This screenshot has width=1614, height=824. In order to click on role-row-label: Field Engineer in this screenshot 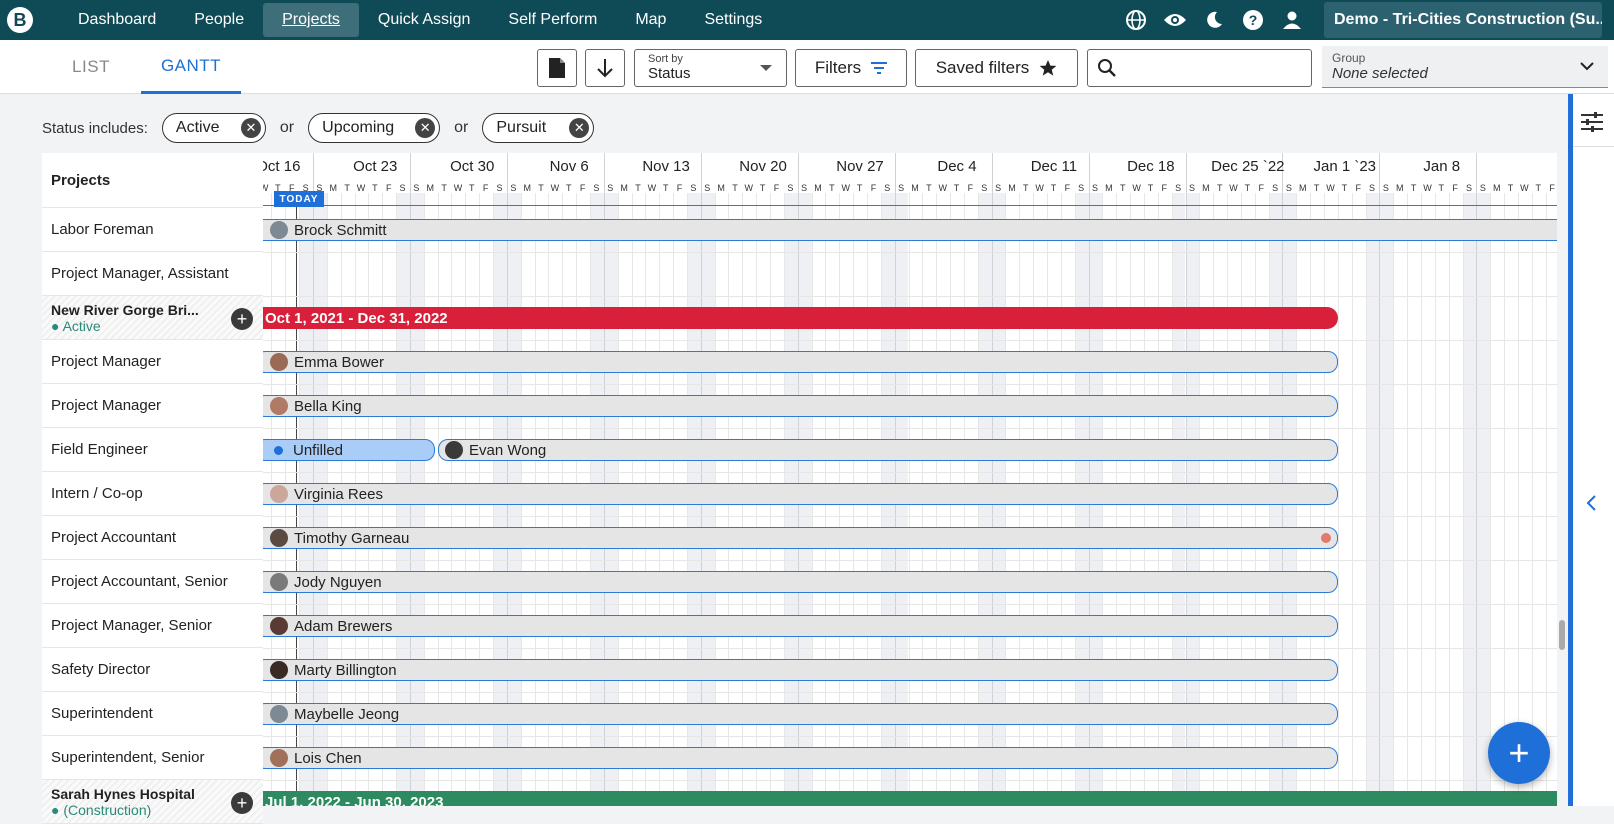, I will do `click(152, 450)`.